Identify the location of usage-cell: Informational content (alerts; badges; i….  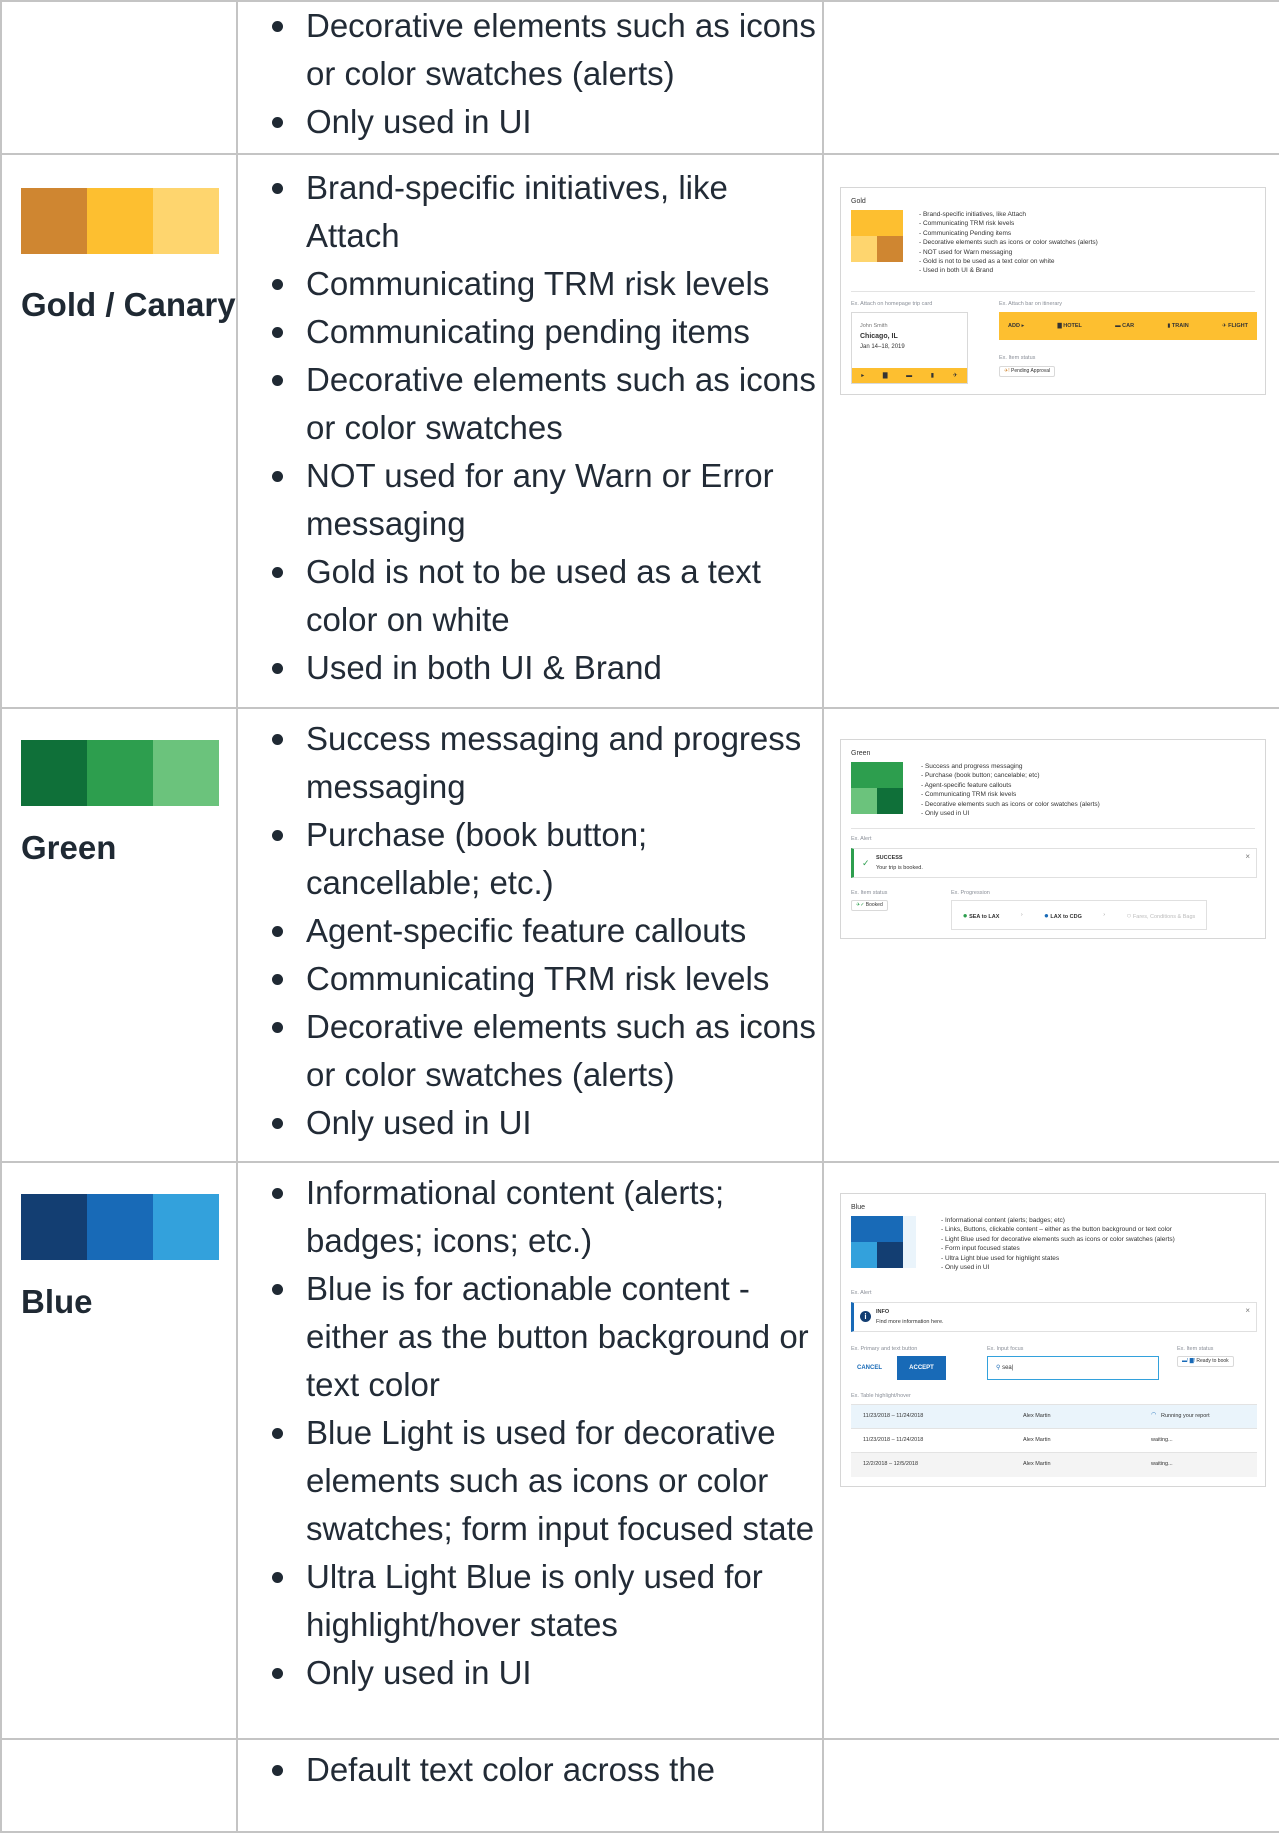
(530, 1450).